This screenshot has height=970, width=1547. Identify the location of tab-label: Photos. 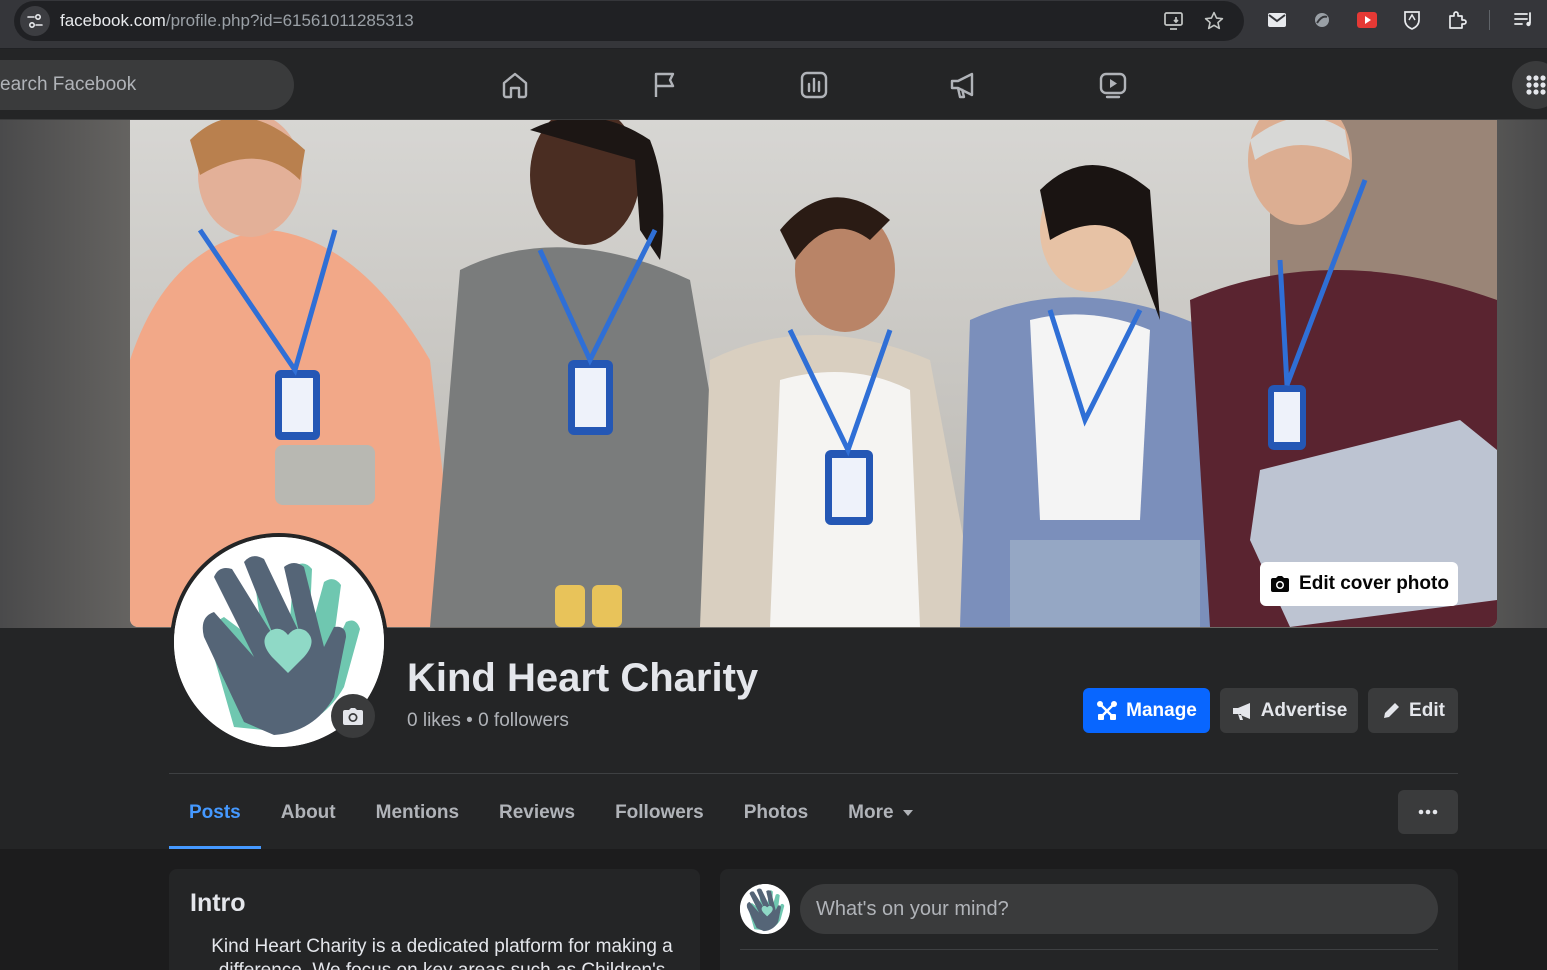
(776, 812).